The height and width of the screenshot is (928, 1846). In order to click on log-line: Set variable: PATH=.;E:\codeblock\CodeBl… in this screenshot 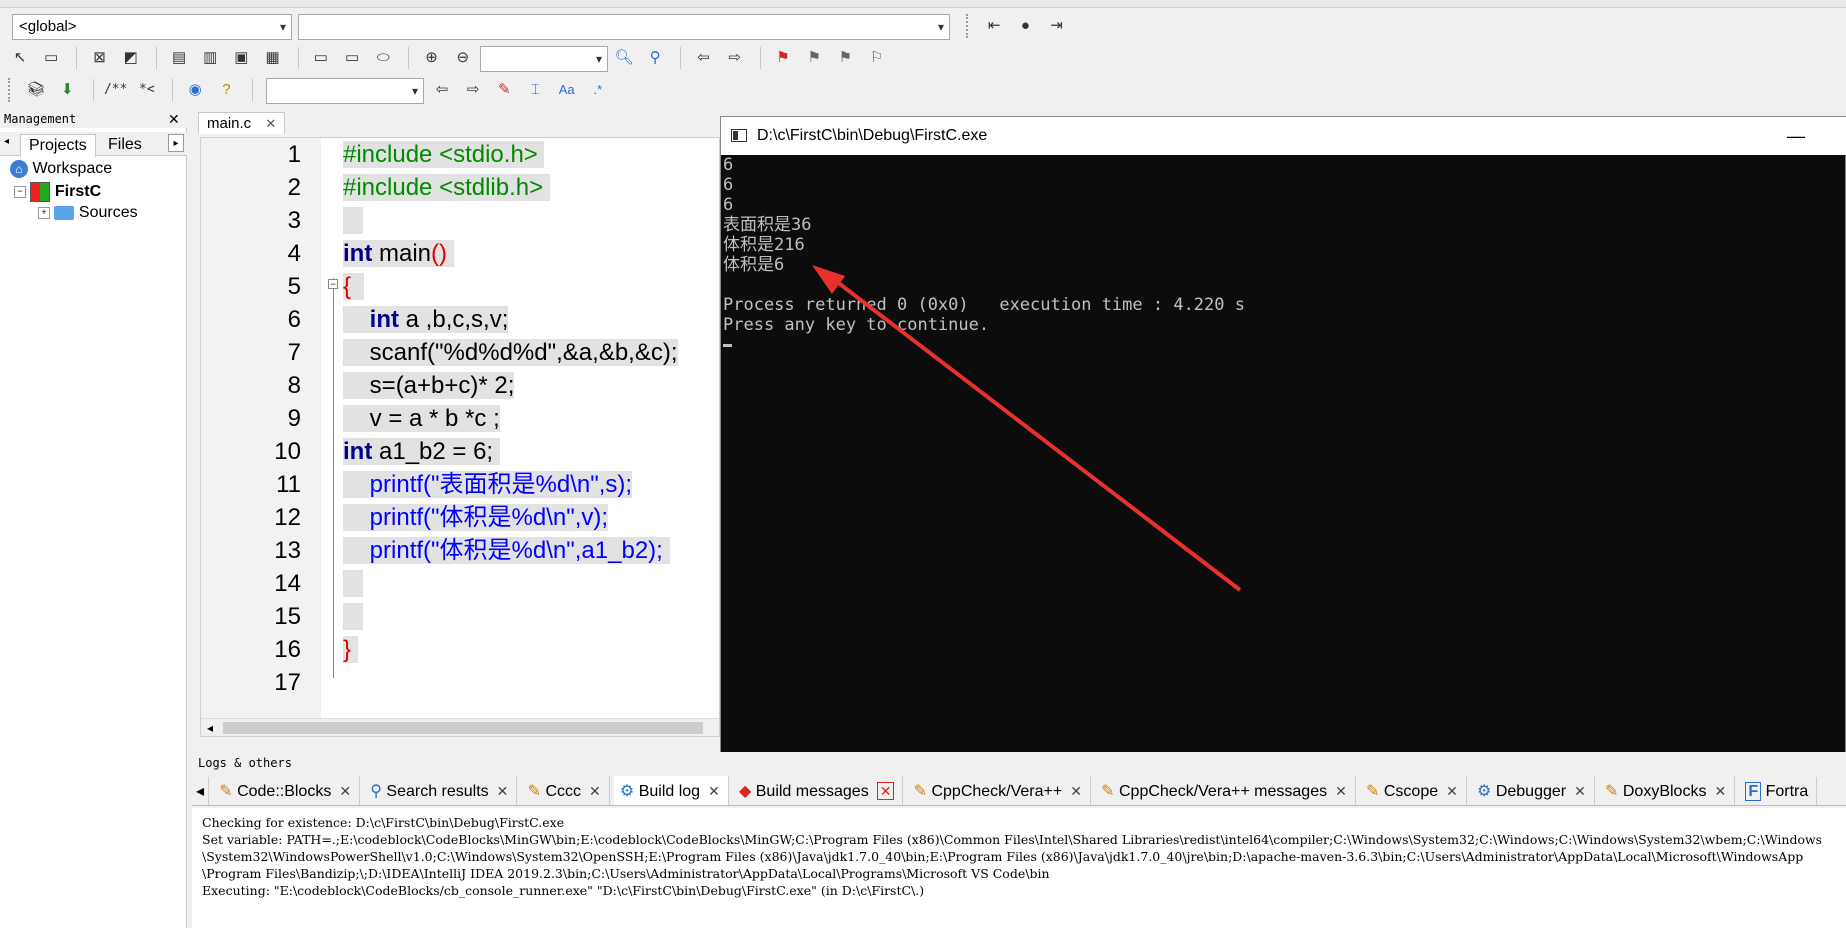, I will do `click(1012, 839)`.